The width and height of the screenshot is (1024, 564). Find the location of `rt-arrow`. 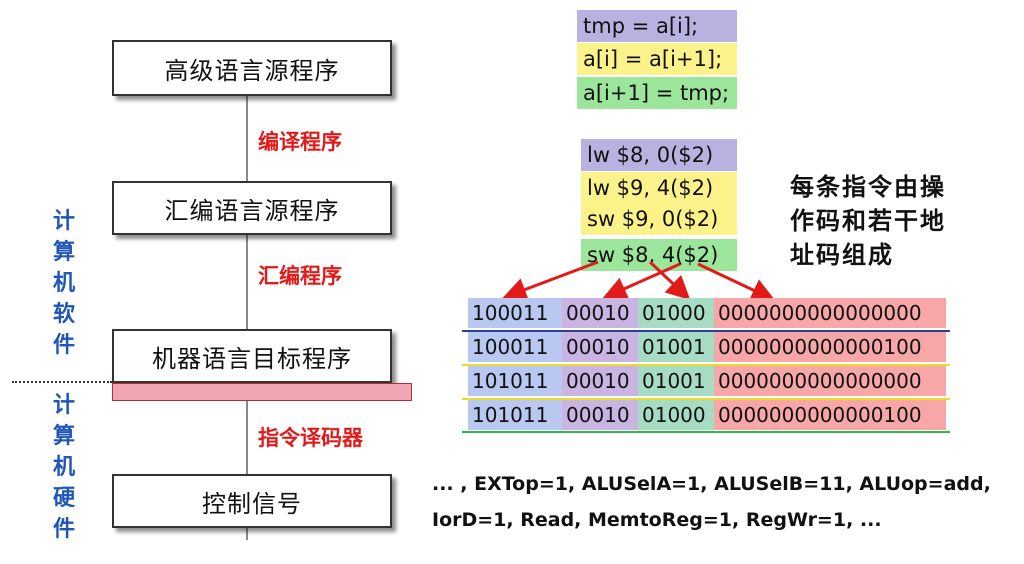

rt-arrow is located at coordinates (669, 280).